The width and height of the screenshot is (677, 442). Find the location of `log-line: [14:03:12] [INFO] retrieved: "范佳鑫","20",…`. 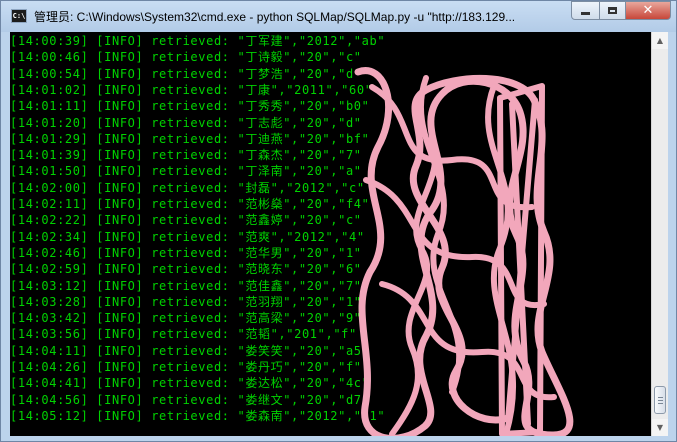

log-line: [14:03:12] [INFO] retrieved: "范佳鑫","20",… is located at coordinates (186, 285).